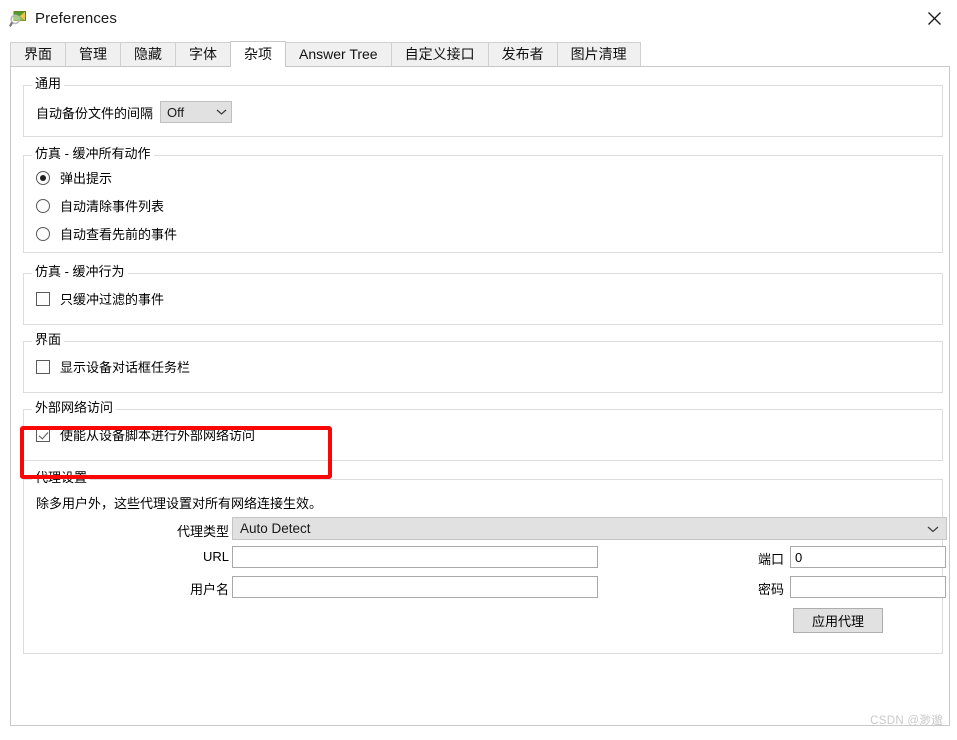 The height and width of the screenshot is (740, 957). Describe the element at coordinates (415, 587) in the screenshot. I see `proxy-username-input` at that location.